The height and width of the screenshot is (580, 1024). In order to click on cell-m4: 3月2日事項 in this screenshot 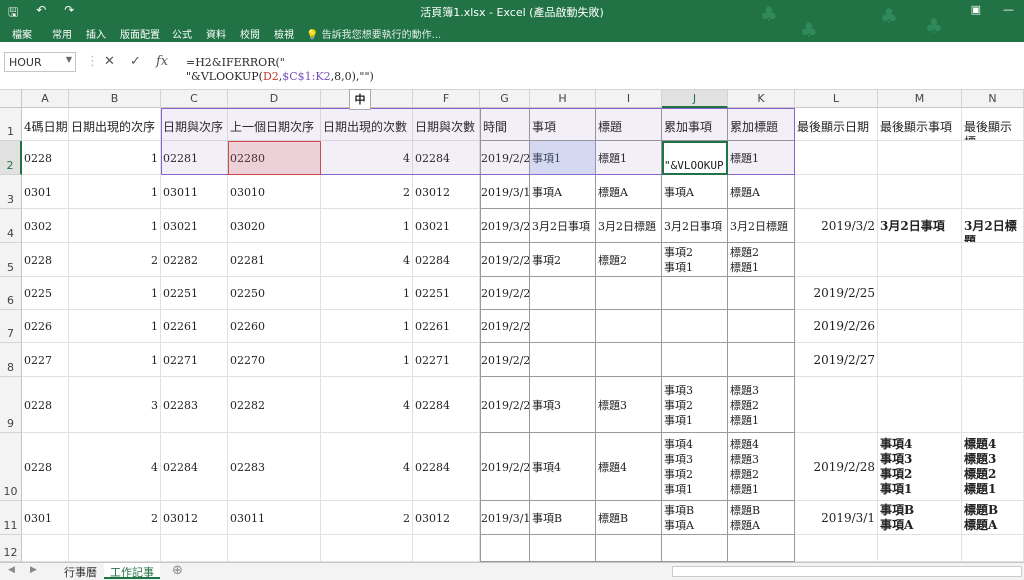, I will do `click(920, 226)`.